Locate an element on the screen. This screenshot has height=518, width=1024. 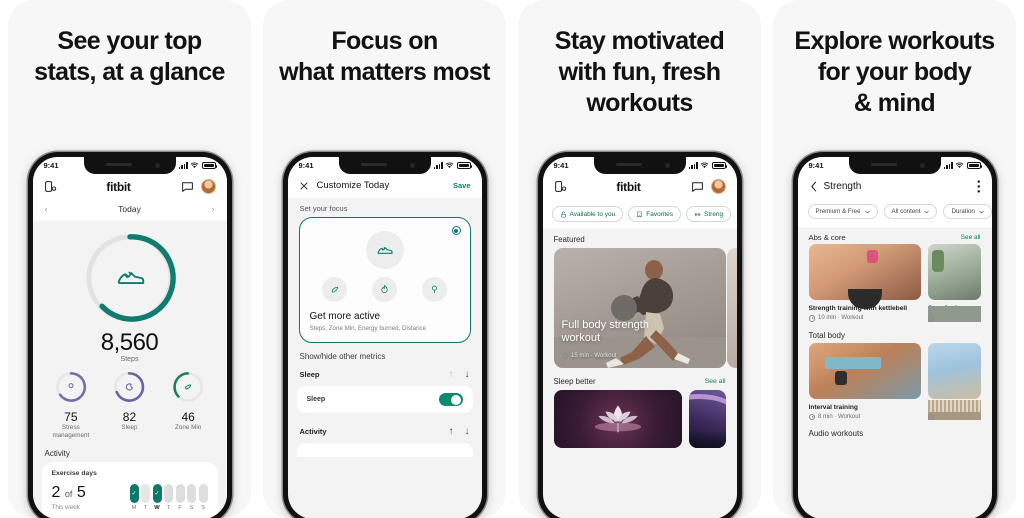
chevron-left-icon is located at coordinates (813, 186).